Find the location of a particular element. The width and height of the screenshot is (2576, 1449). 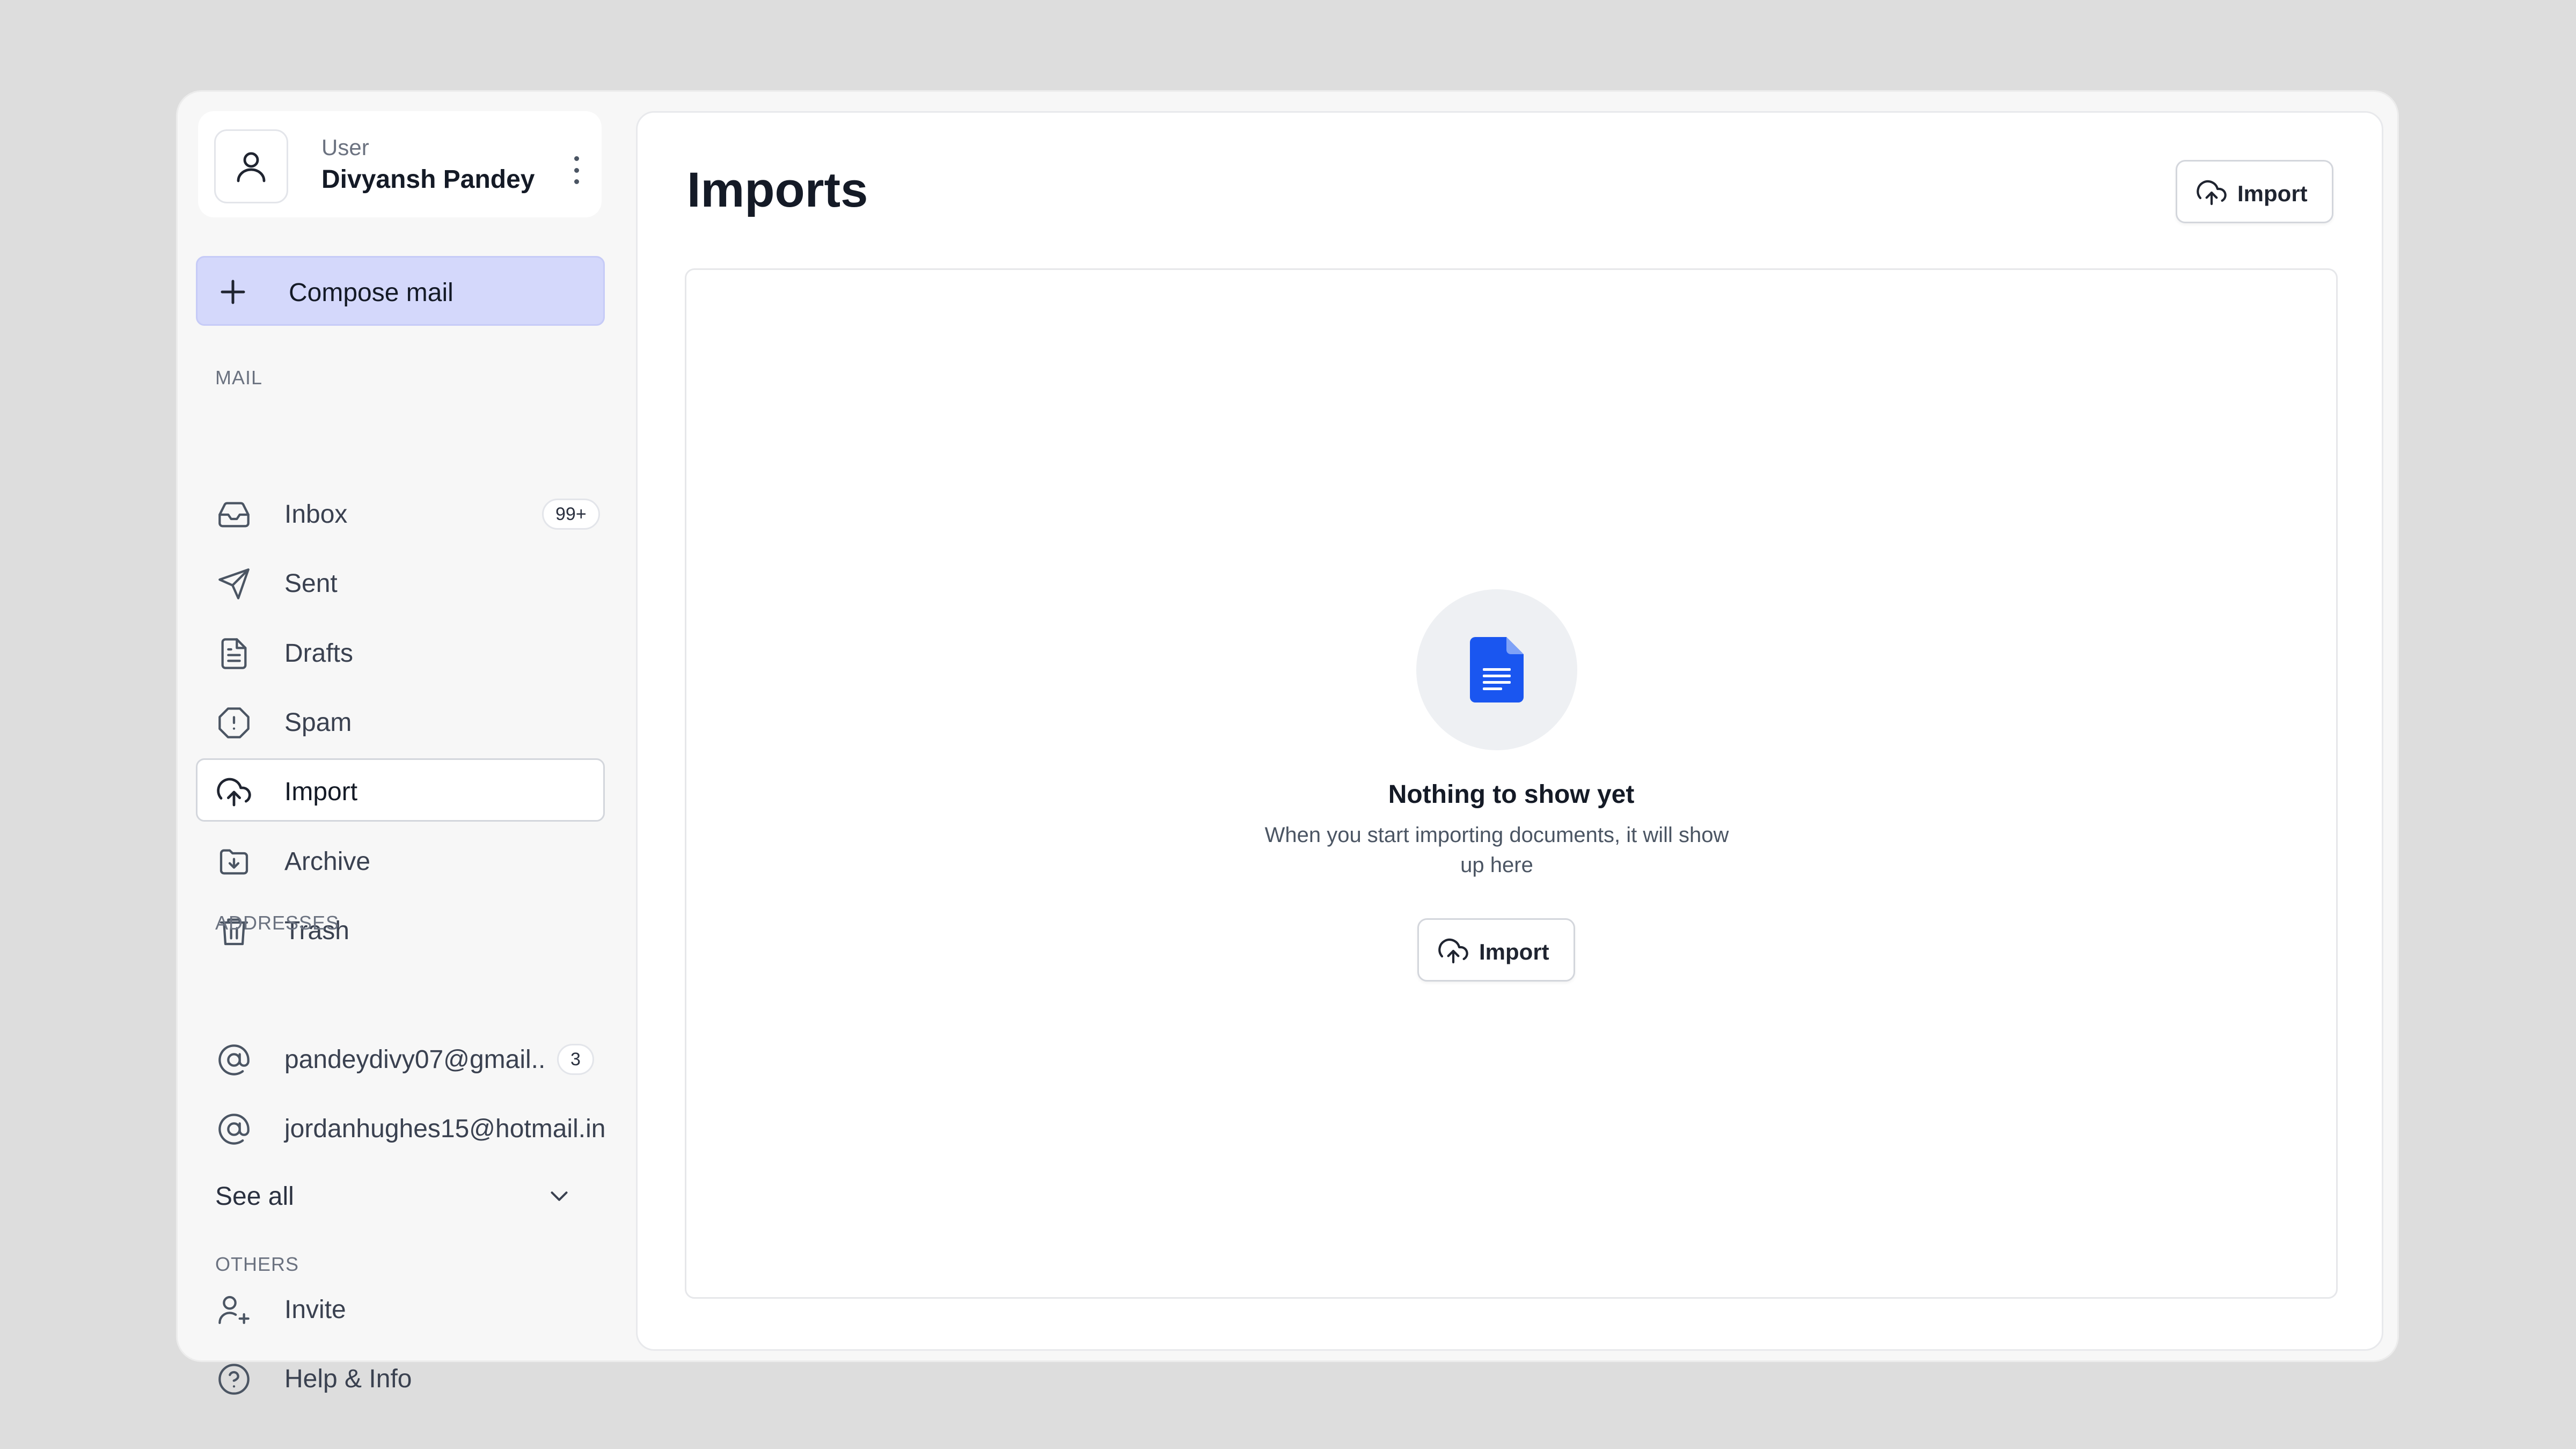

user-plus-icon is located at coordinates (234, 1310).